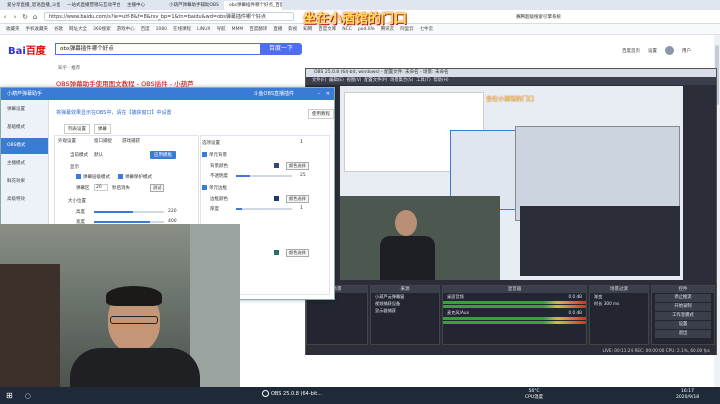 This screenshot has height=404, width=720. What do you see at coordinates (129, 222) in the screenshot?
I see `width-slider` at bounding box center [129, 222].